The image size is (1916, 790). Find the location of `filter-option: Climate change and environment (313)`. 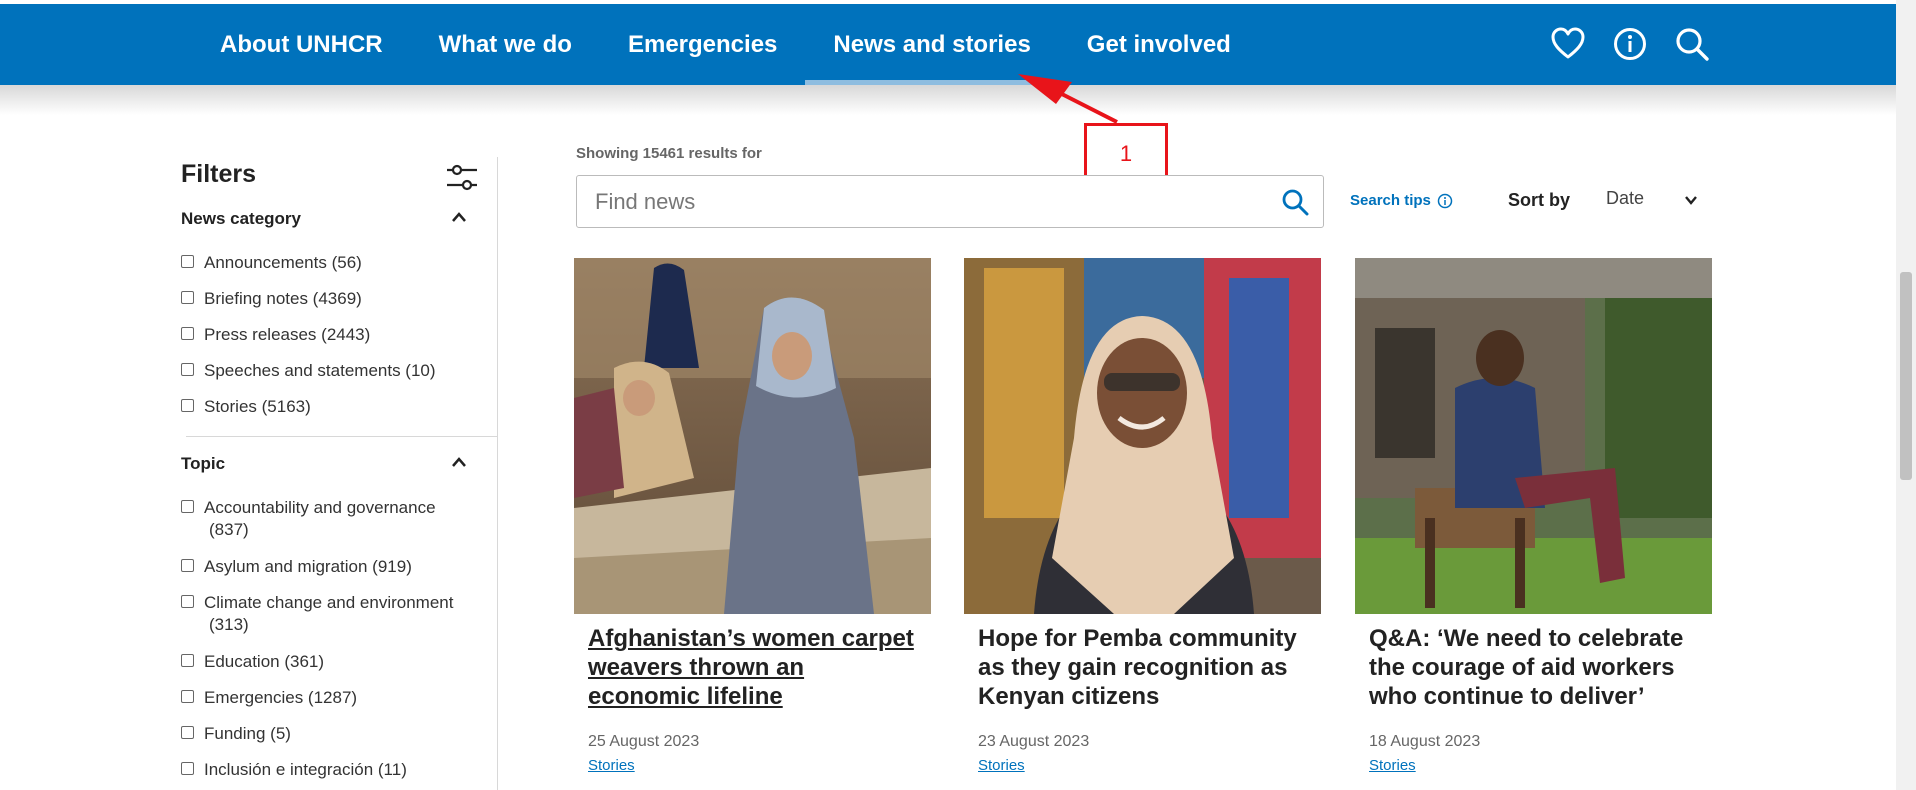

filter-option: Climate change and environment (313) is located at coordinates (331, 614).